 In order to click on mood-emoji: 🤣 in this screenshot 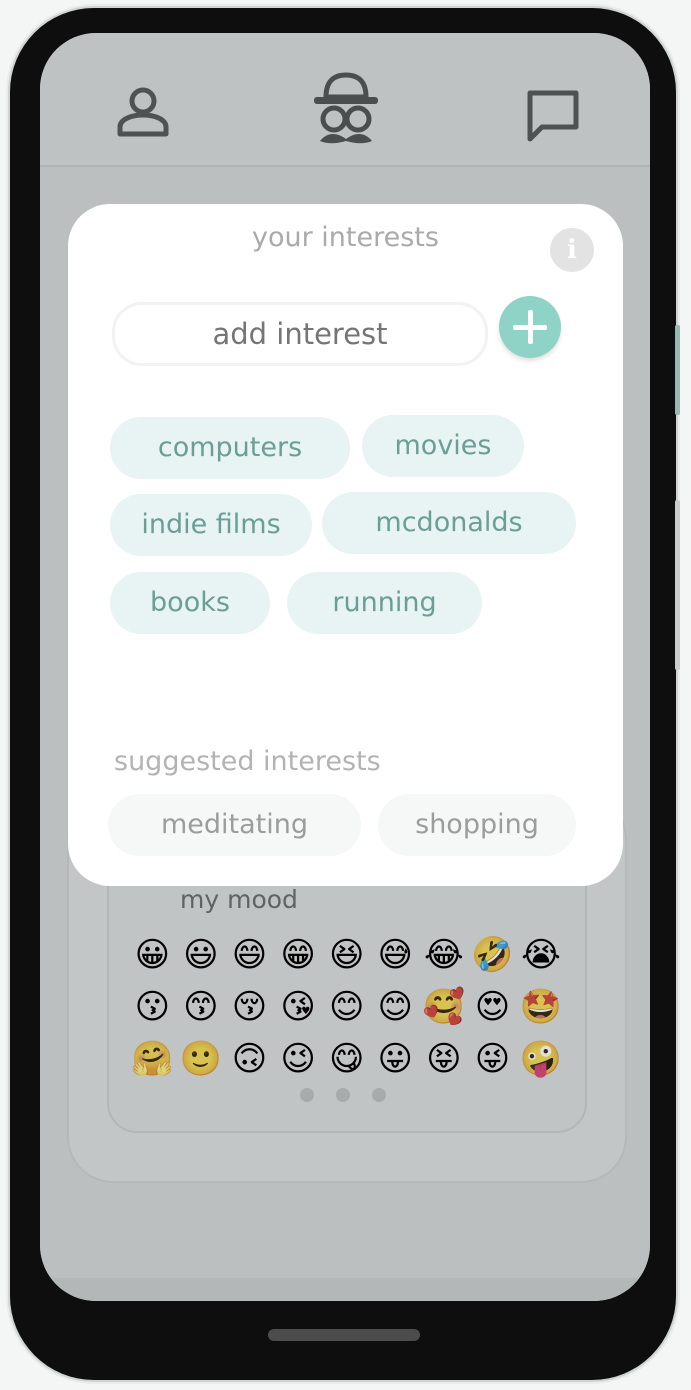, I will do `click(492, 955)`.